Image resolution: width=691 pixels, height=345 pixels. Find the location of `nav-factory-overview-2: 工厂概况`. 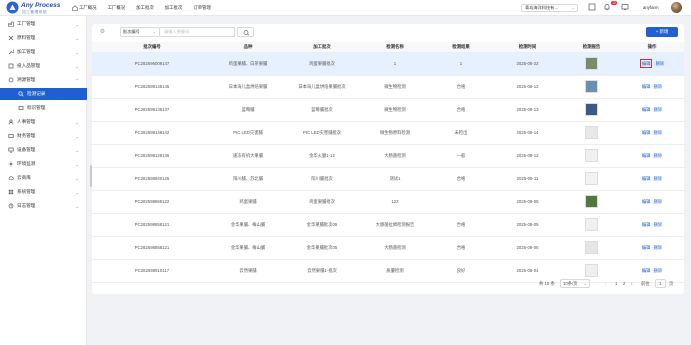

nav-factory-overview-2: 工厂概况 is located at coordinates (117, 8).